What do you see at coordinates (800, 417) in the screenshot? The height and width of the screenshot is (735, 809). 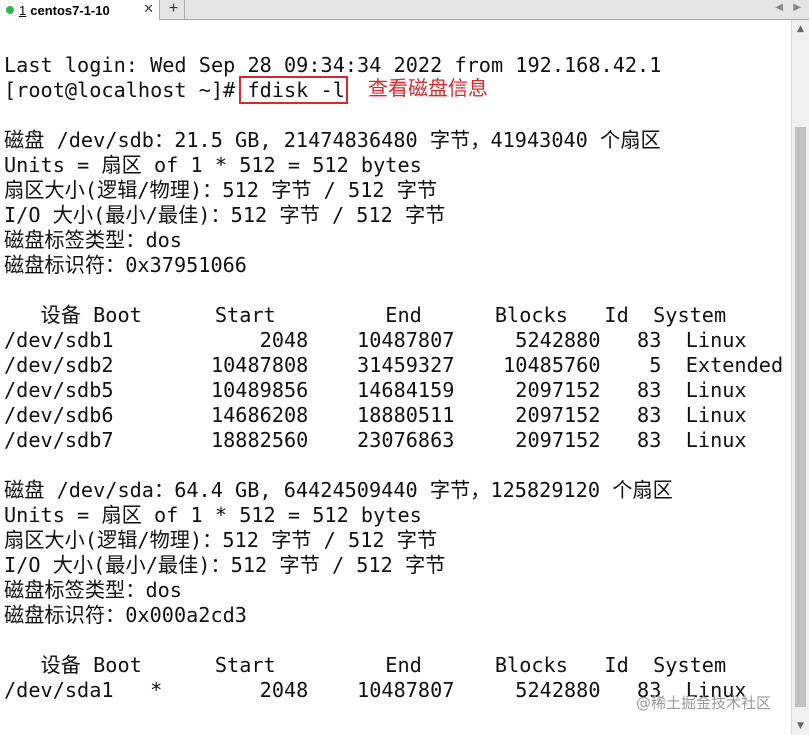 I see `scrollbar-thumb` at bounding box center [800, 417].